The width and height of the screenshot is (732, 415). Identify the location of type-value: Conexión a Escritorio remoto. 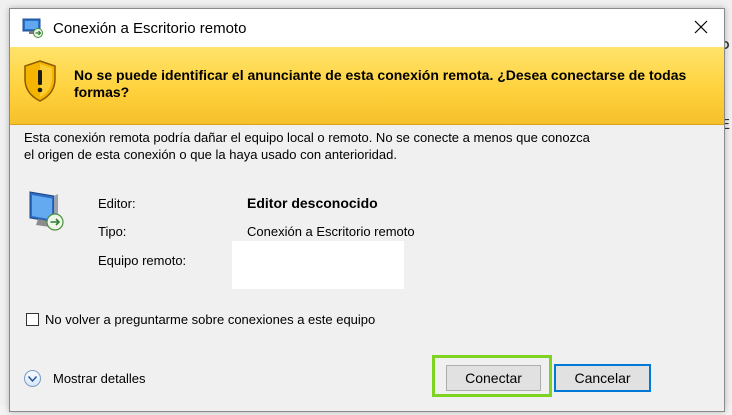
(331, 231).